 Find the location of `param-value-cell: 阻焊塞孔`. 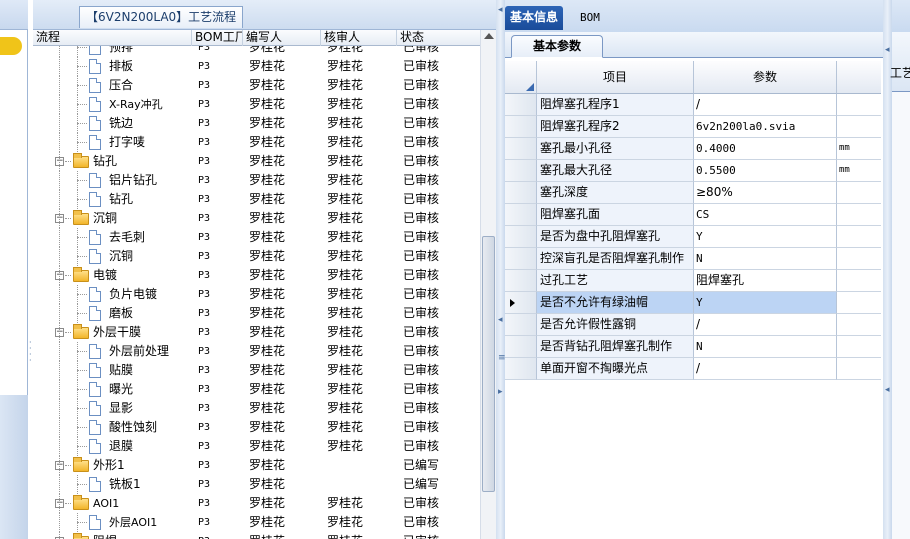

param-value-cell: 阻焊塞孔 is located at coordinates (765, 281).